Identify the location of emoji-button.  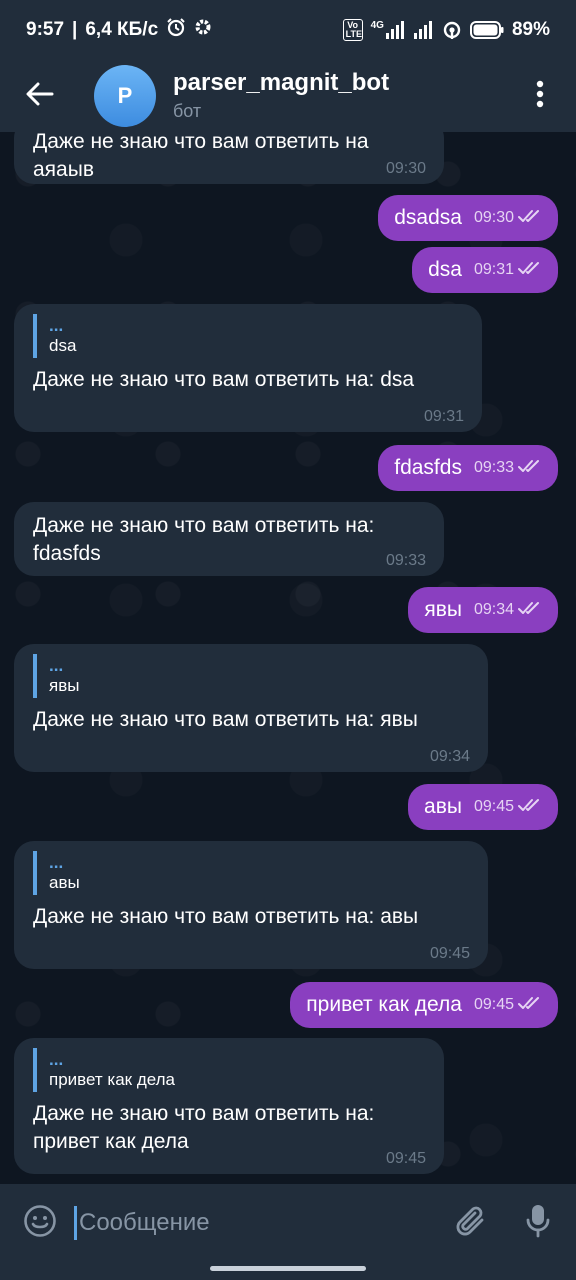
(40, 1223).